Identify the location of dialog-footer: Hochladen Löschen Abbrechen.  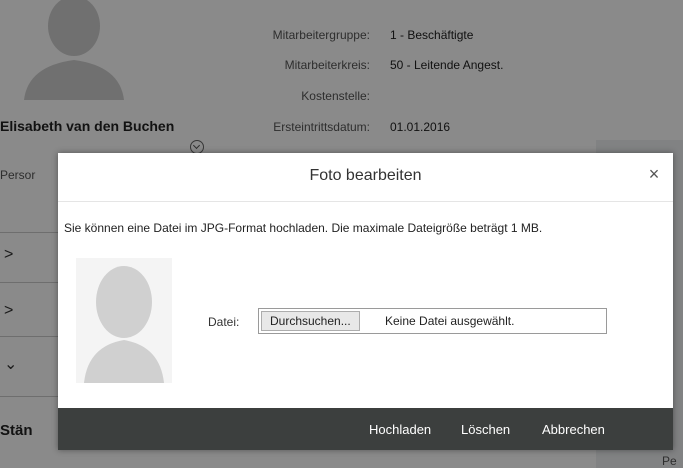
(365, 429).